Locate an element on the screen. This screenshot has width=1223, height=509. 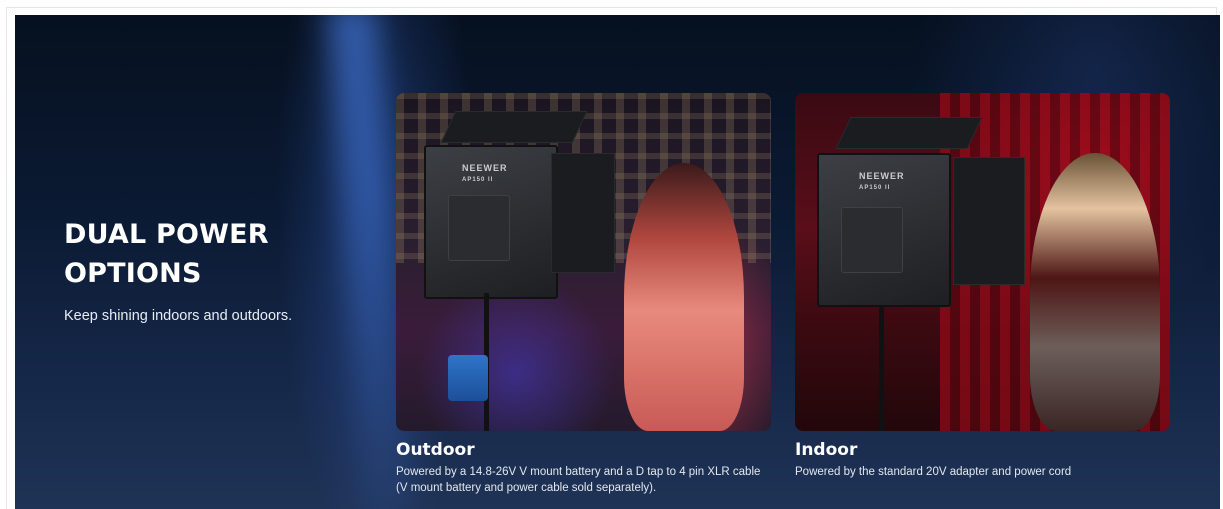
outdoor-title: Outdoor is located at coordinates (435, 450).